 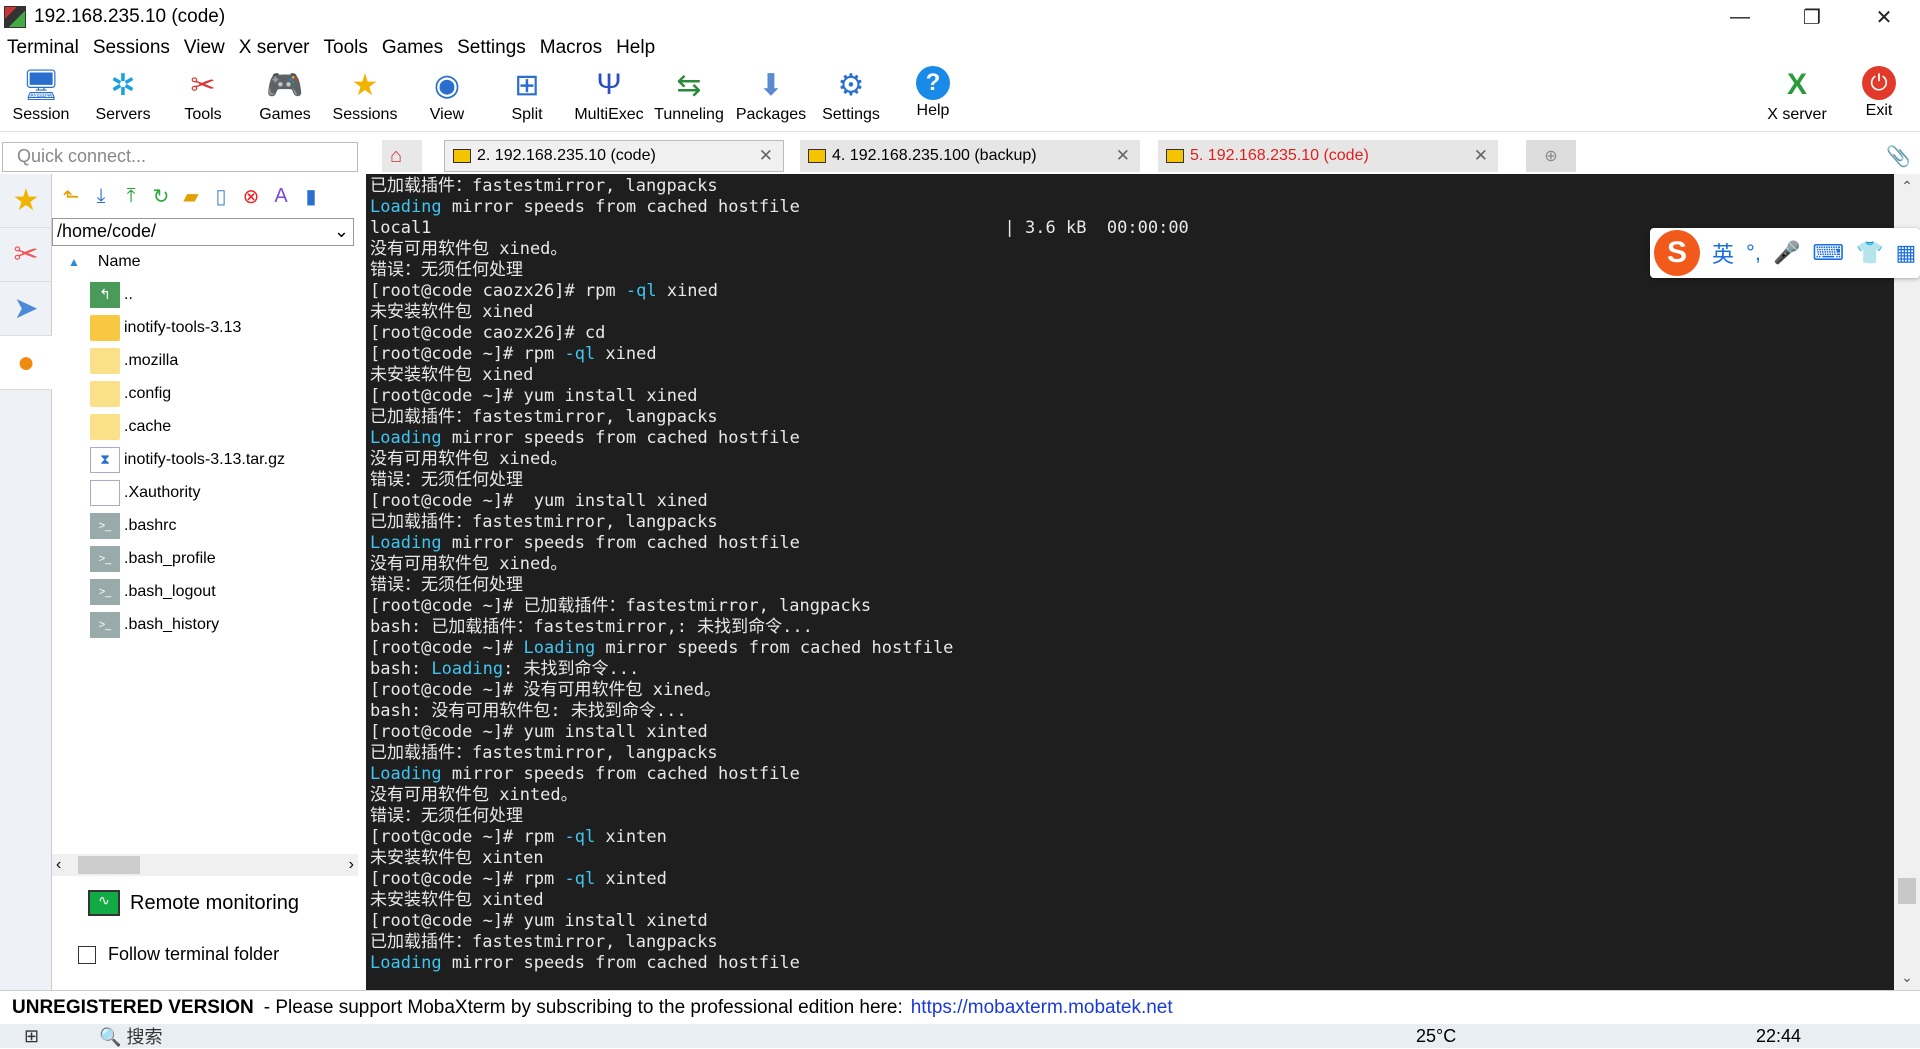 I want to click on x-server-button: XX server, so click(x=1797, y=98).